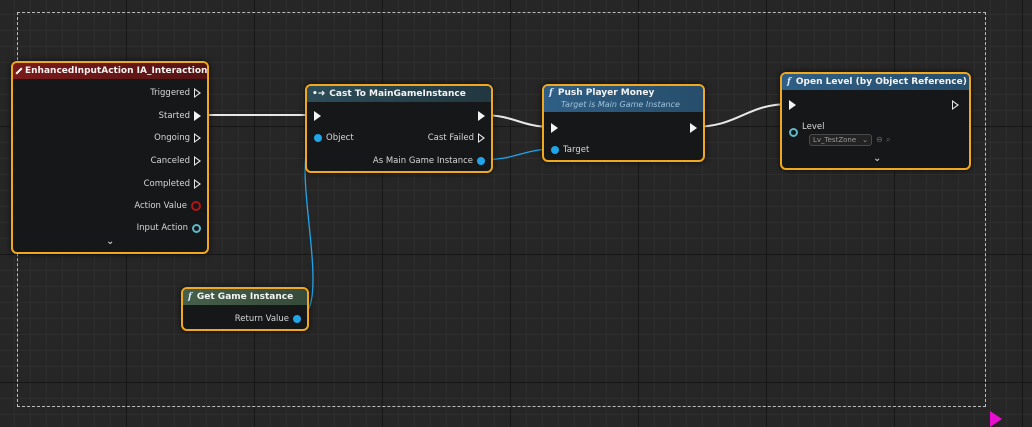 Image resolution: width=1032 pixels, height=427 pixels. I want to click on pin-triggered: Triggered, so click(175, 93).